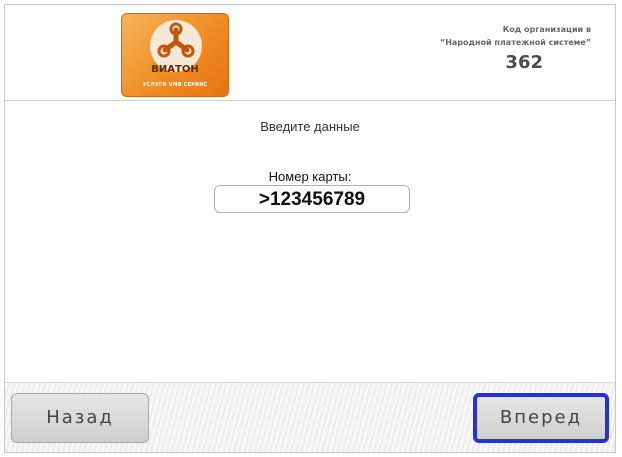 This screenshot has width=622, height=457. I want to click on org-code-label-line1: Код организации в, so click(546, 29).